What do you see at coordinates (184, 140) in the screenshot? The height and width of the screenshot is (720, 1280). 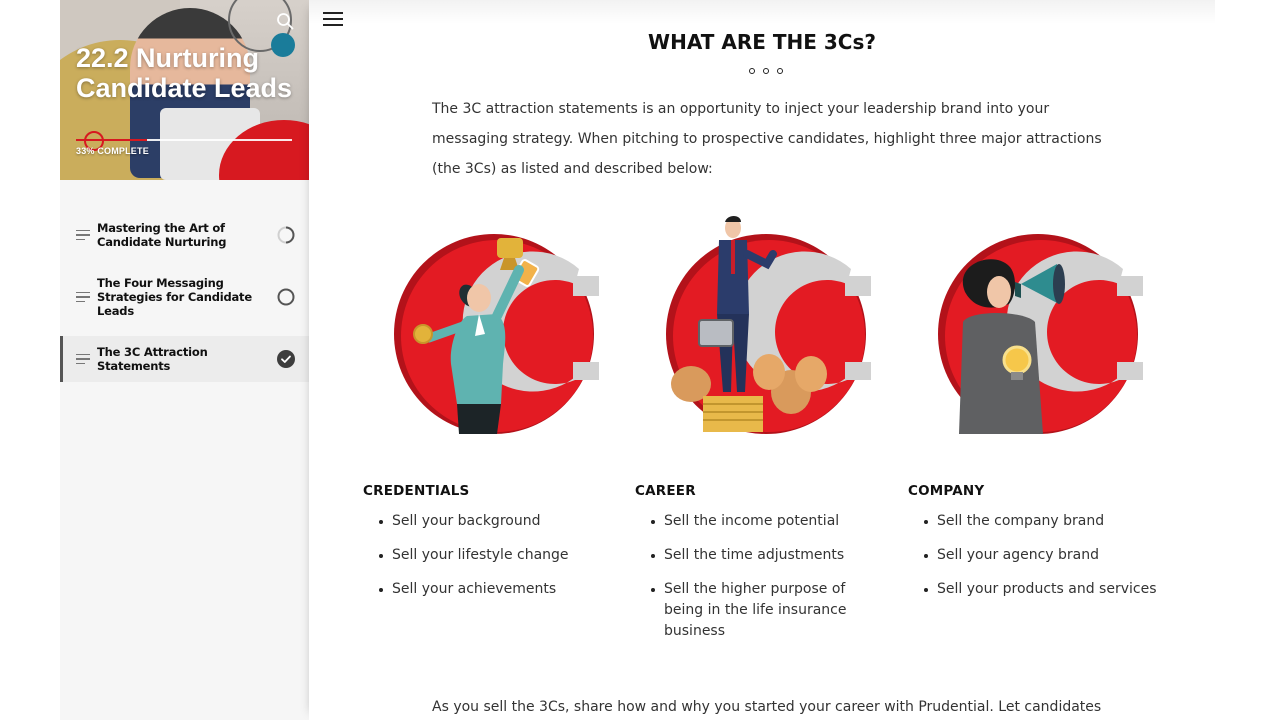 I see `progress-bar` at bounding box center [184, 140].